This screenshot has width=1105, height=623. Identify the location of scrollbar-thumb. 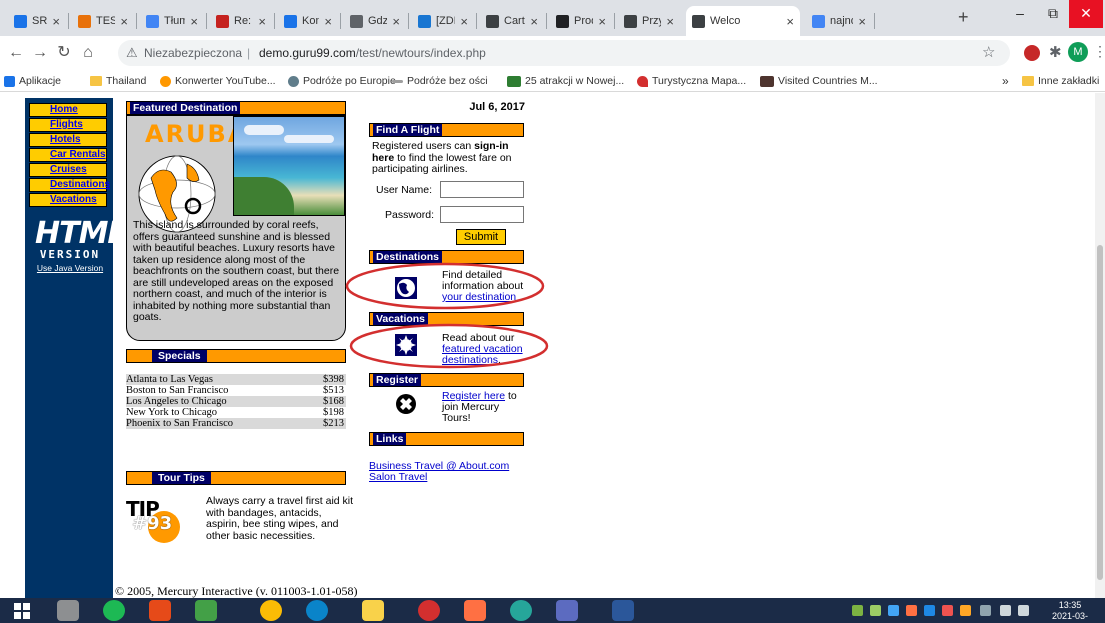
(1100, 412).